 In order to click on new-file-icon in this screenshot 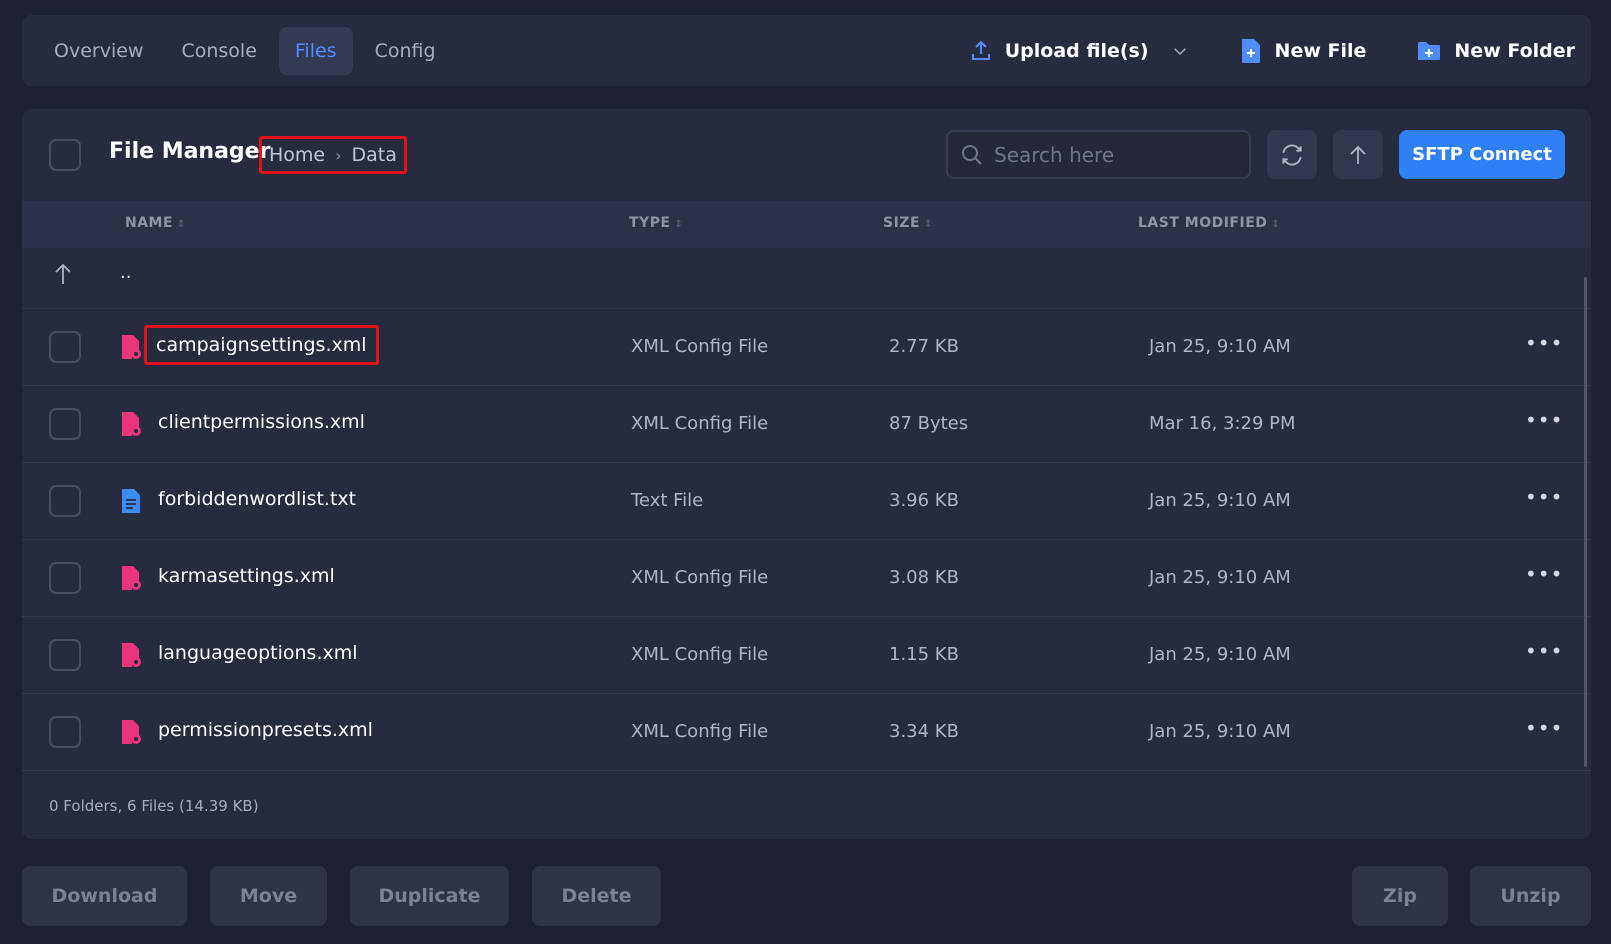, I will do `click(1250, 50)`.